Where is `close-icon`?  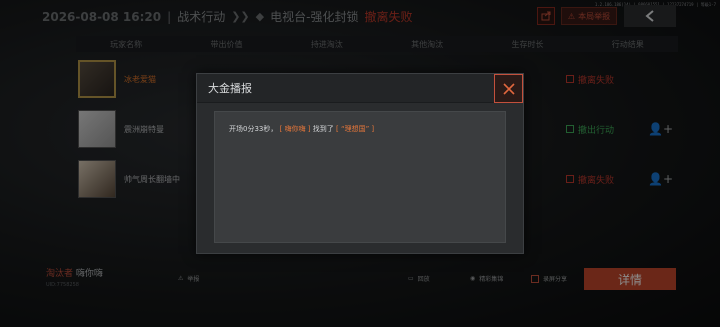
close-icon is located at coordinates (508, 88).